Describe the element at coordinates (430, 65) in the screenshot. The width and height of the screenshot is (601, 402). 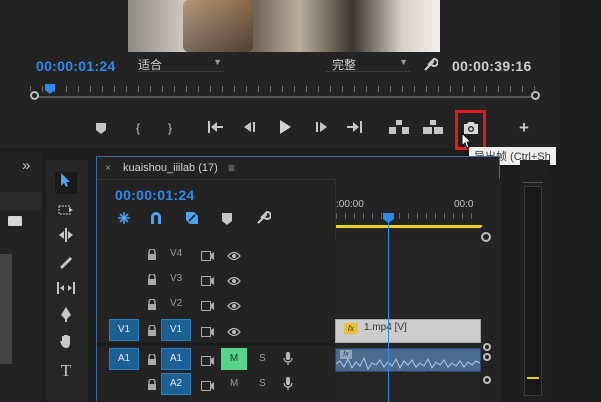
I see `settings-wrench-icon` at that location.